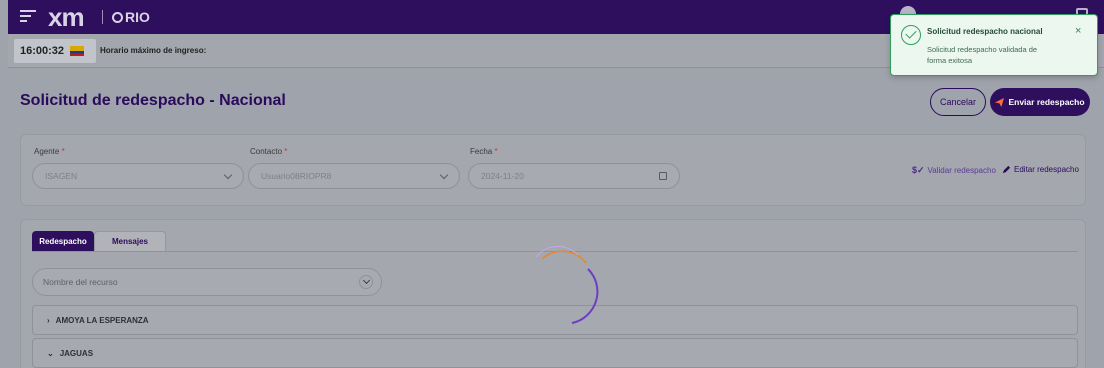  I want to click on fecha-input: 2024-11-20, so click(574, 176).